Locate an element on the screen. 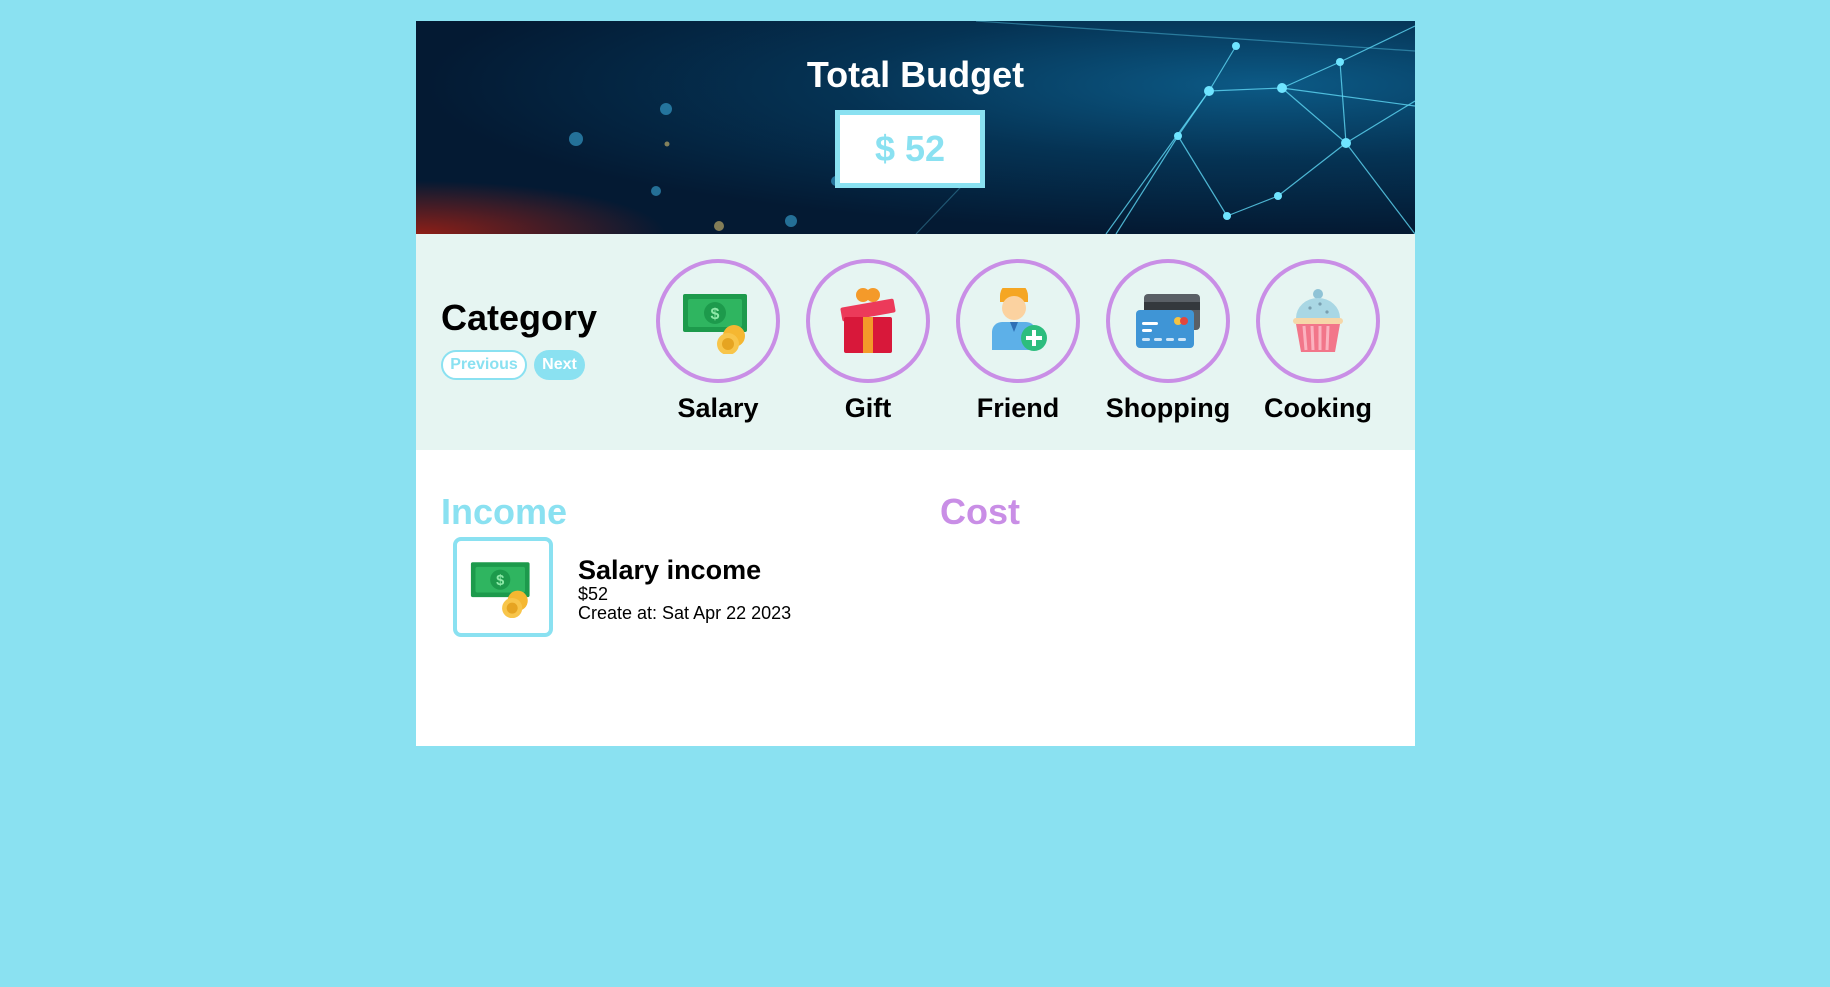 The width and height of the screenshot is (1830, 987). category-item-salary: $ Salary is located at coordinates (718, 341).